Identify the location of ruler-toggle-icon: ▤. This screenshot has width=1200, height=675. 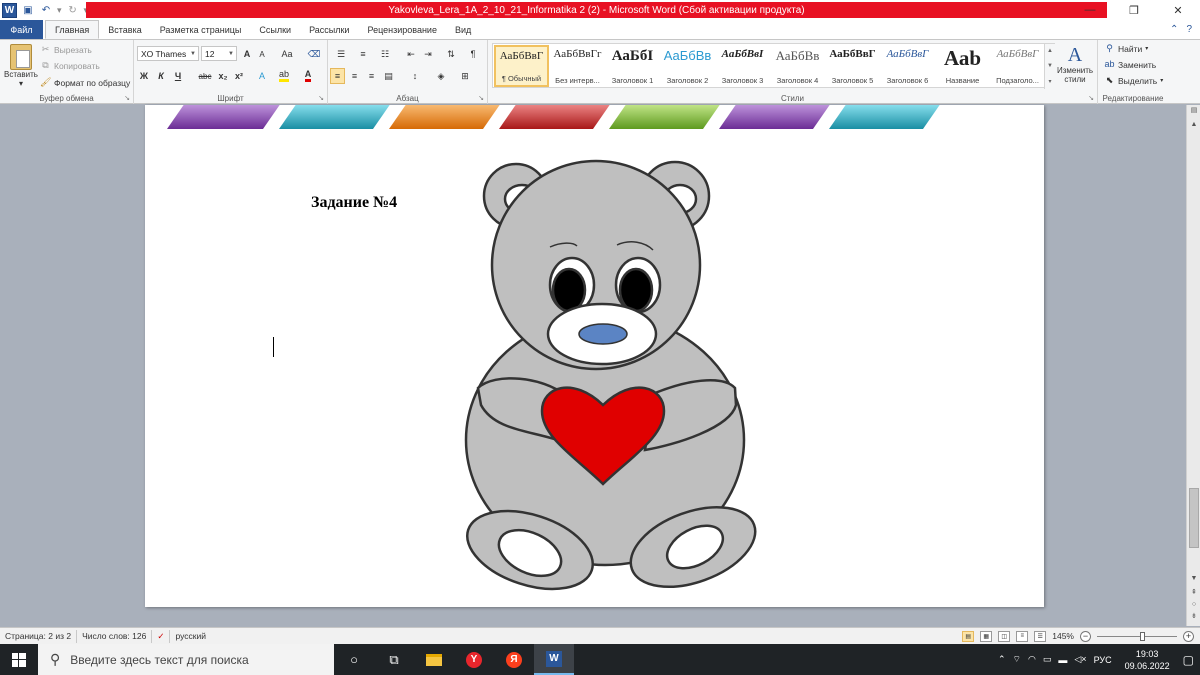
(1193, 111).